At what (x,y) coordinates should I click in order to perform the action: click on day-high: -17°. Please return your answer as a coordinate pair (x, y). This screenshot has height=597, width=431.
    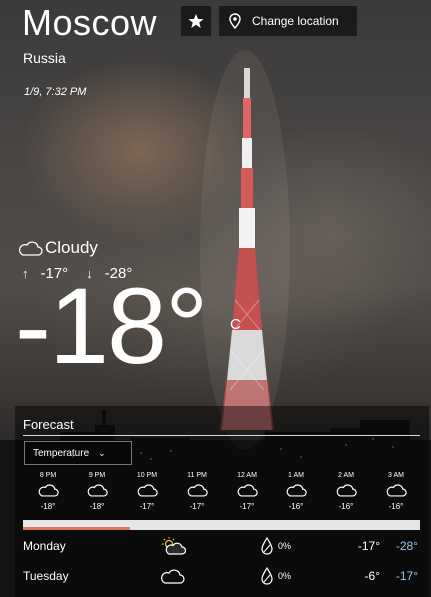
    Looking at the image, I should click on (368, 546).